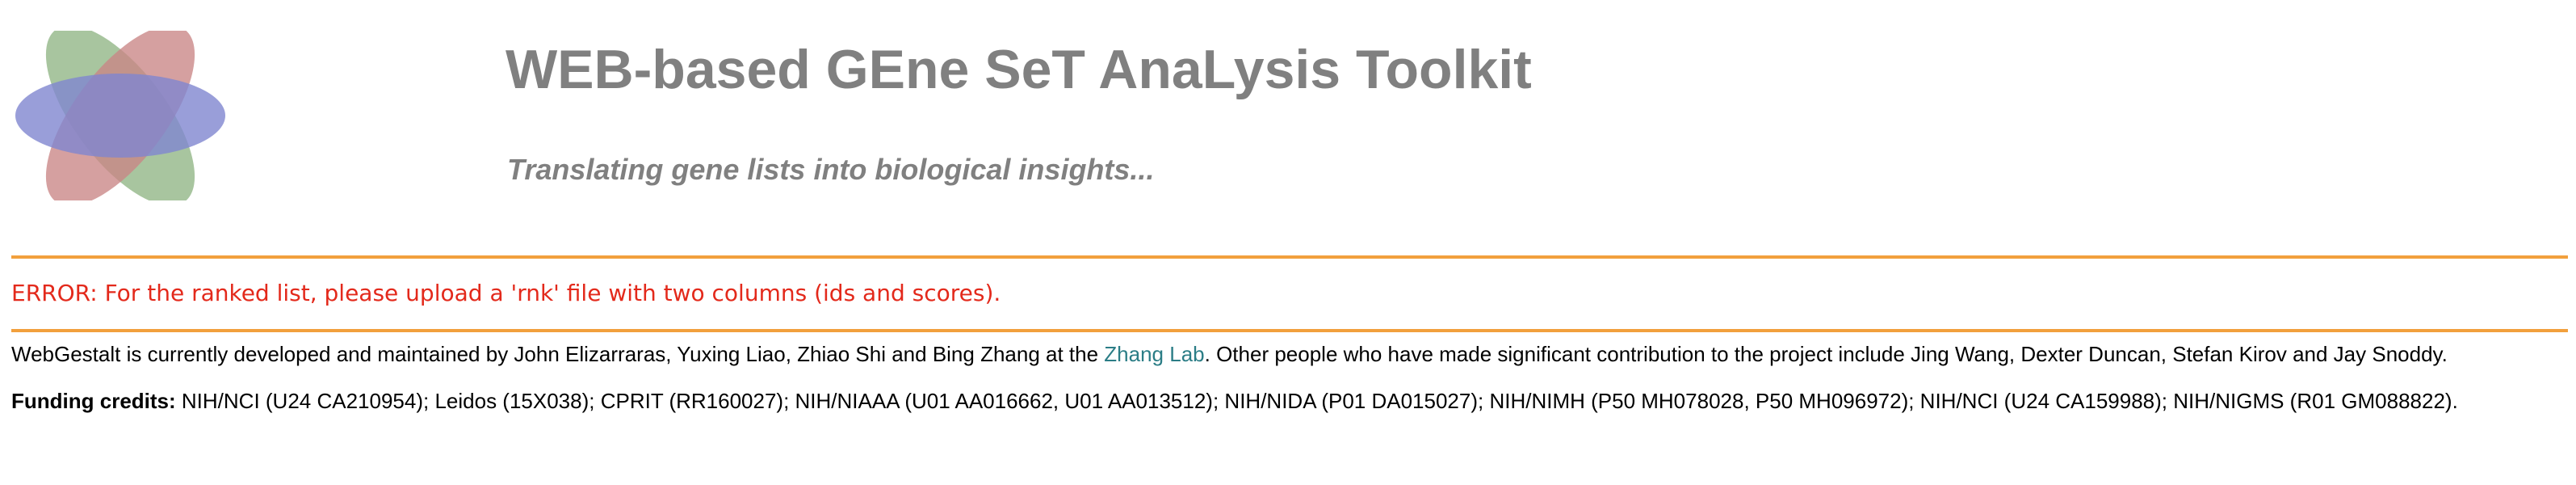 This screenshot has height=485, width=2576. What do you see at coordinates (94, 401) in the screenshot?
I see `funding-label: Funding credits:` at bounding box center [94, 401].